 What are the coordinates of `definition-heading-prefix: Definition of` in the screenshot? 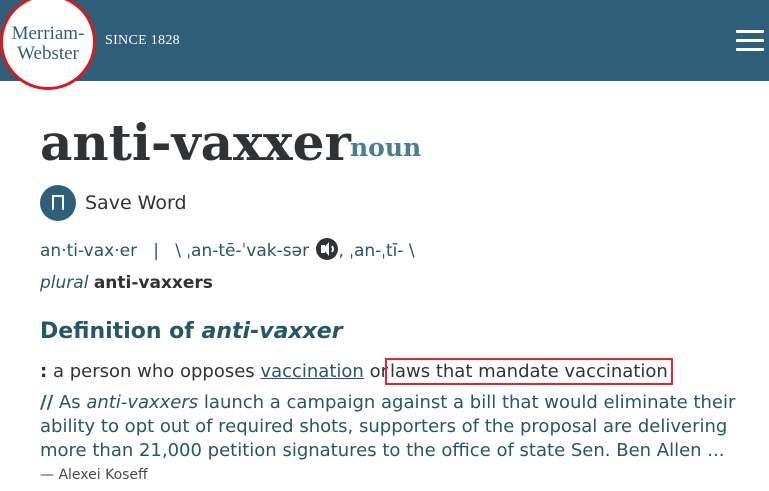 It's located at (121, 331).